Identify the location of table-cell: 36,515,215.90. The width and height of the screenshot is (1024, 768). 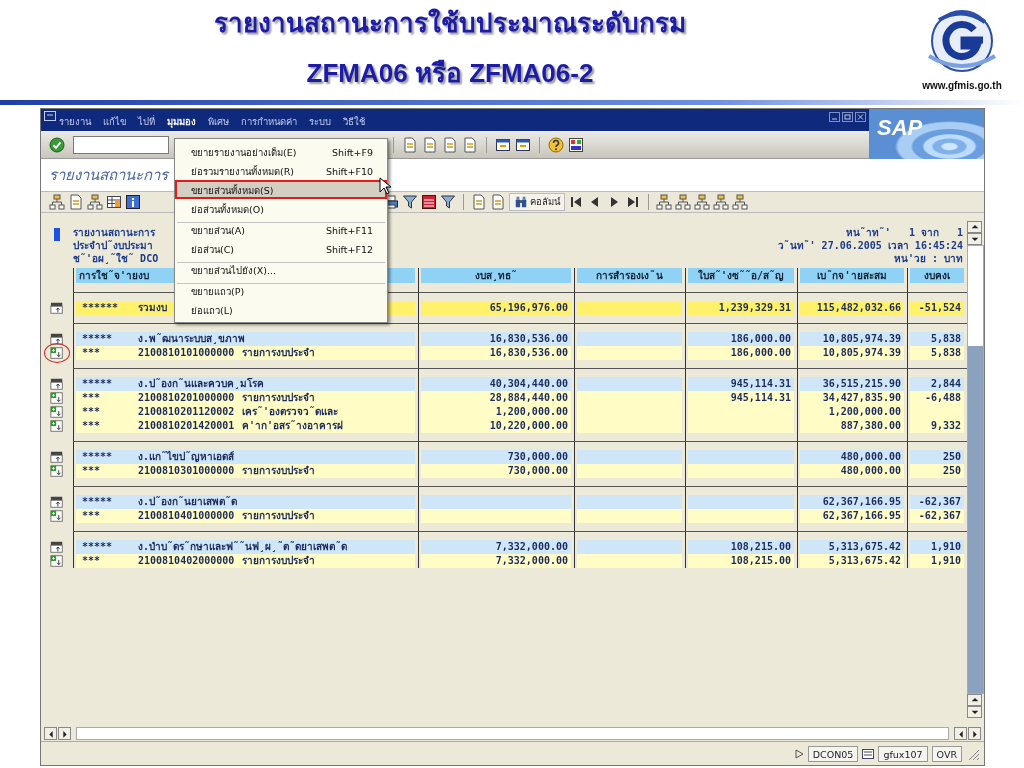
(852, 384).